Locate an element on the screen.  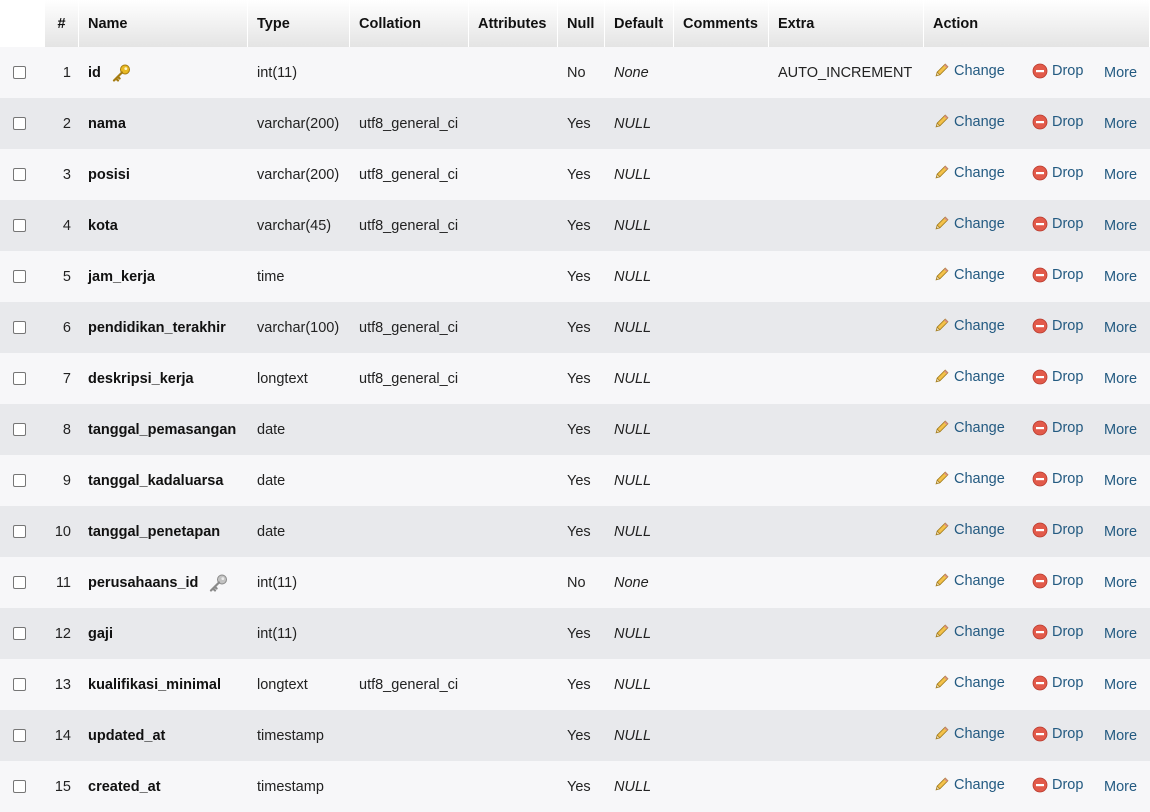
column-name-cell: posisi is located at coordinates (163, 174).